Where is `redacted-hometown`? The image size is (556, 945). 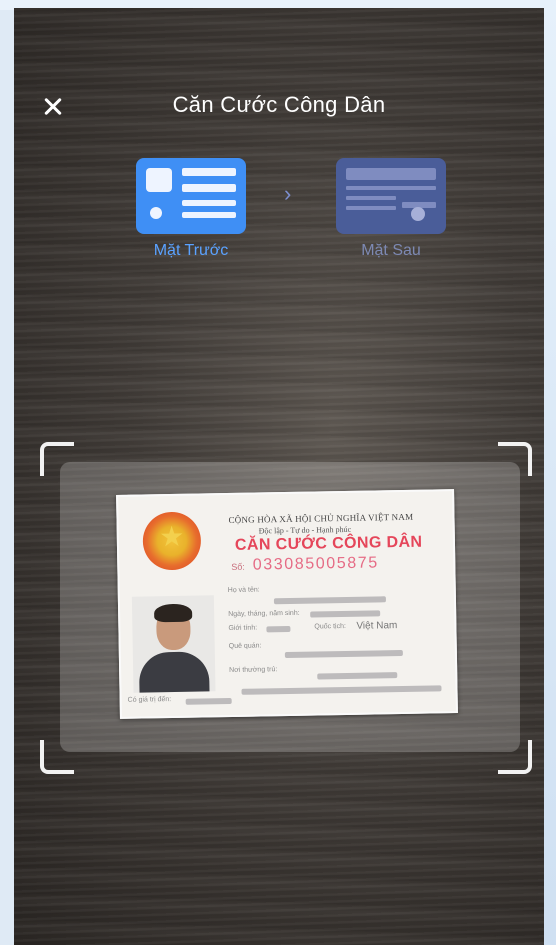 redacted-hometown is located at coordinates (343, 654).